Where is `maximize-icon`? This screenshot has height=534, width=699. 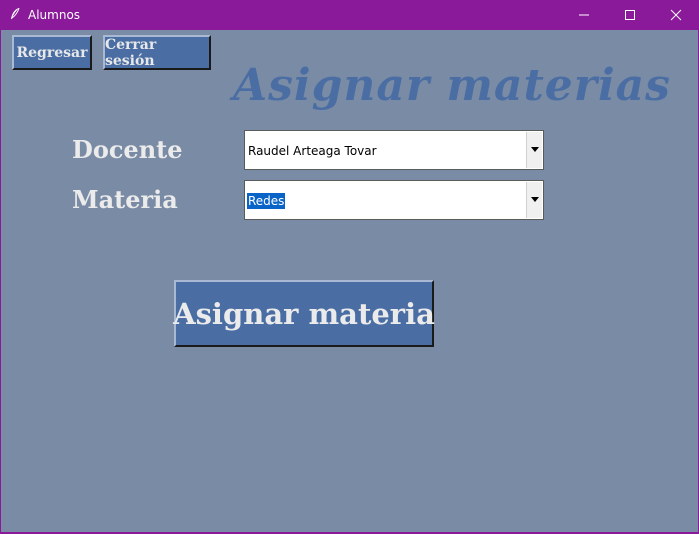
maximize-icon is located at coordinates (630, 15).